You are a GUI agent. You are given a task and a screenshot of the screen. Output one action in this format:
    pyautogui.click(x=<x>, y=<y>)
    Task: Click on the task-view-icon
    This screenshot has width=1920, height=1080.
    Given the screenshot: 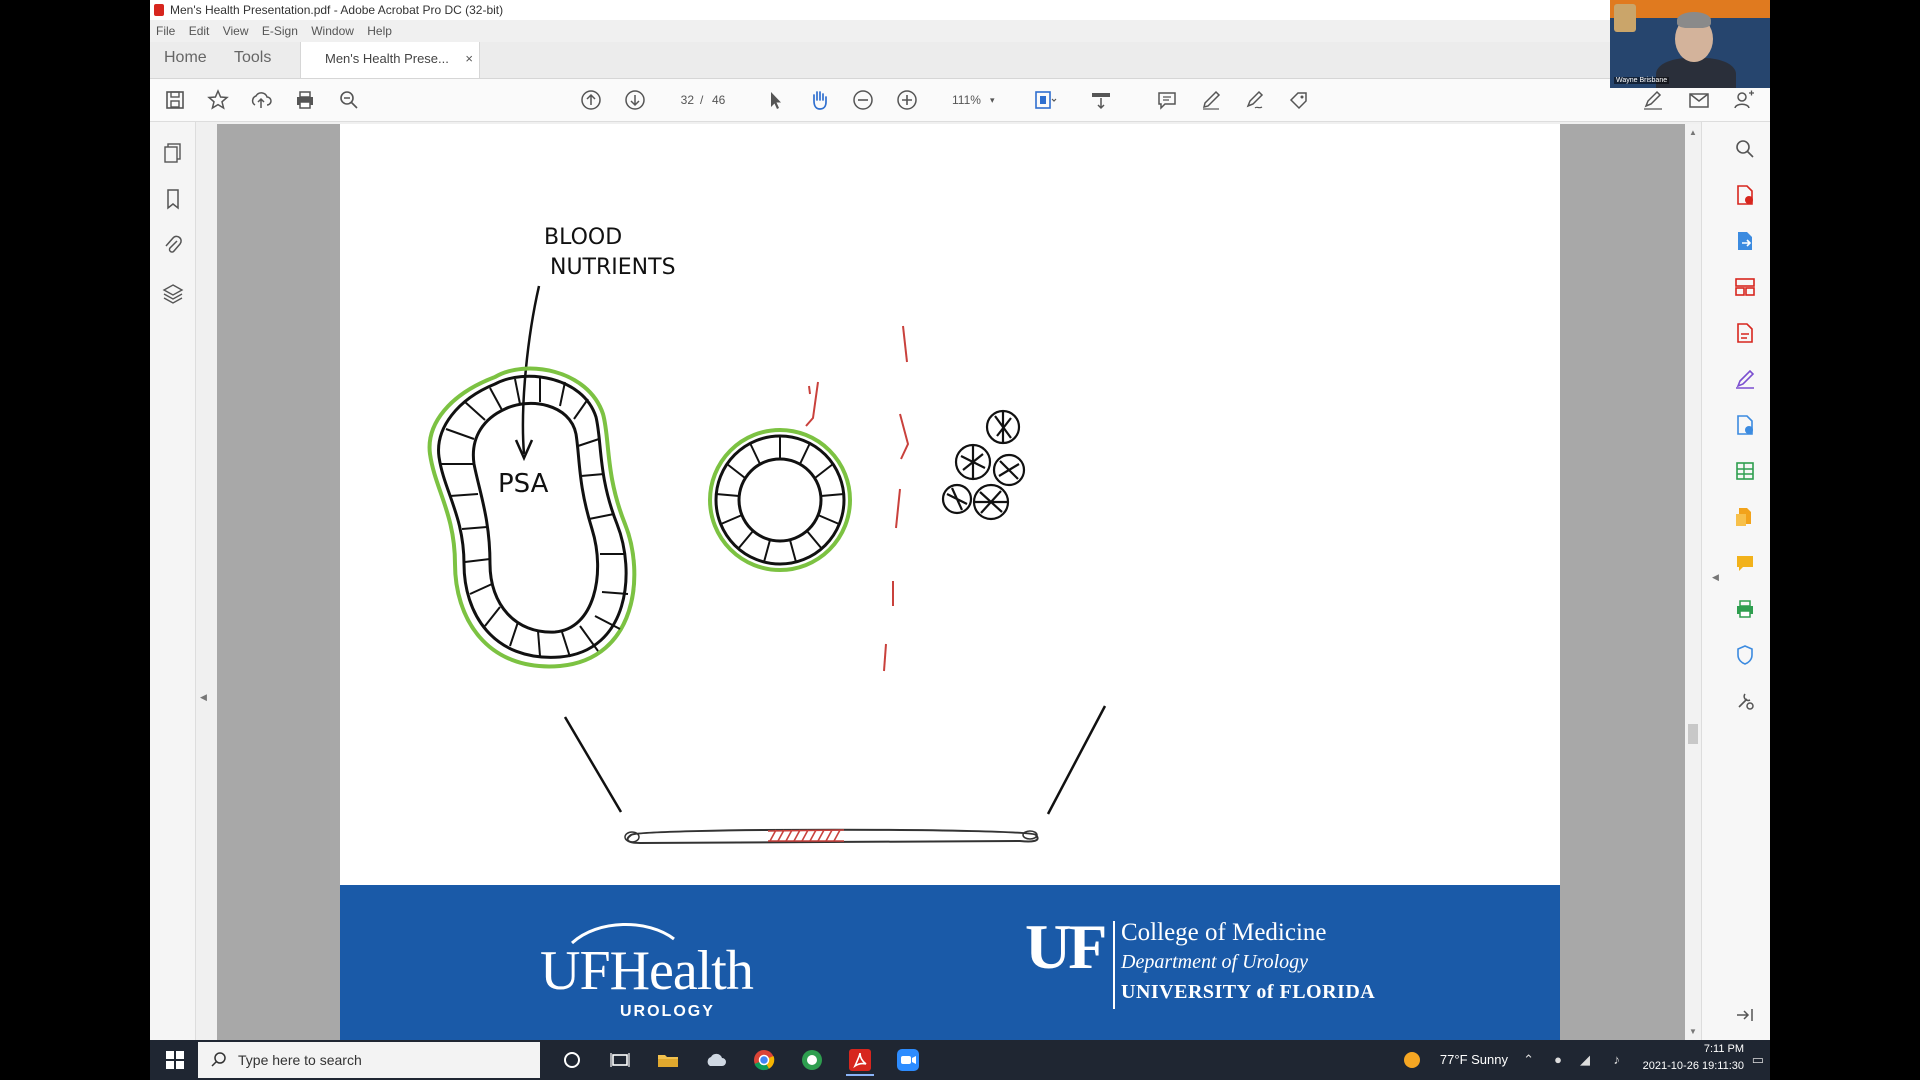 What is the action you would take?
    pyautogui.click(x=620, y=1060)
    